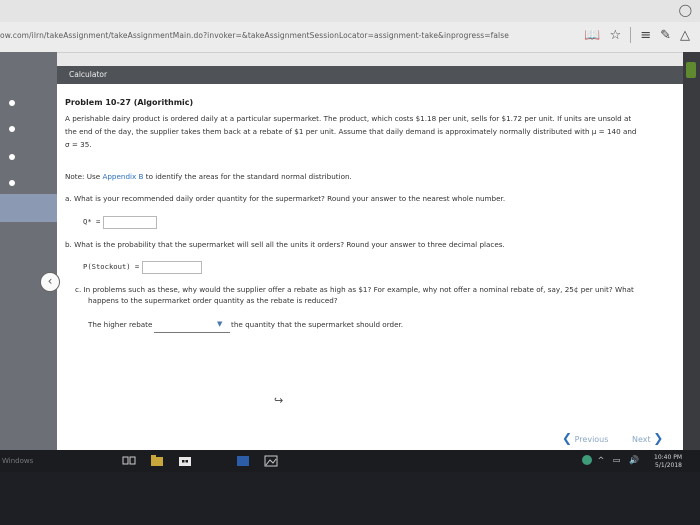 The width and height of the screenshot is (700, 525). Describe the element at coordinates (219, 324) in the screenshot. I see `chevron-down-icon: ▼` at that location.